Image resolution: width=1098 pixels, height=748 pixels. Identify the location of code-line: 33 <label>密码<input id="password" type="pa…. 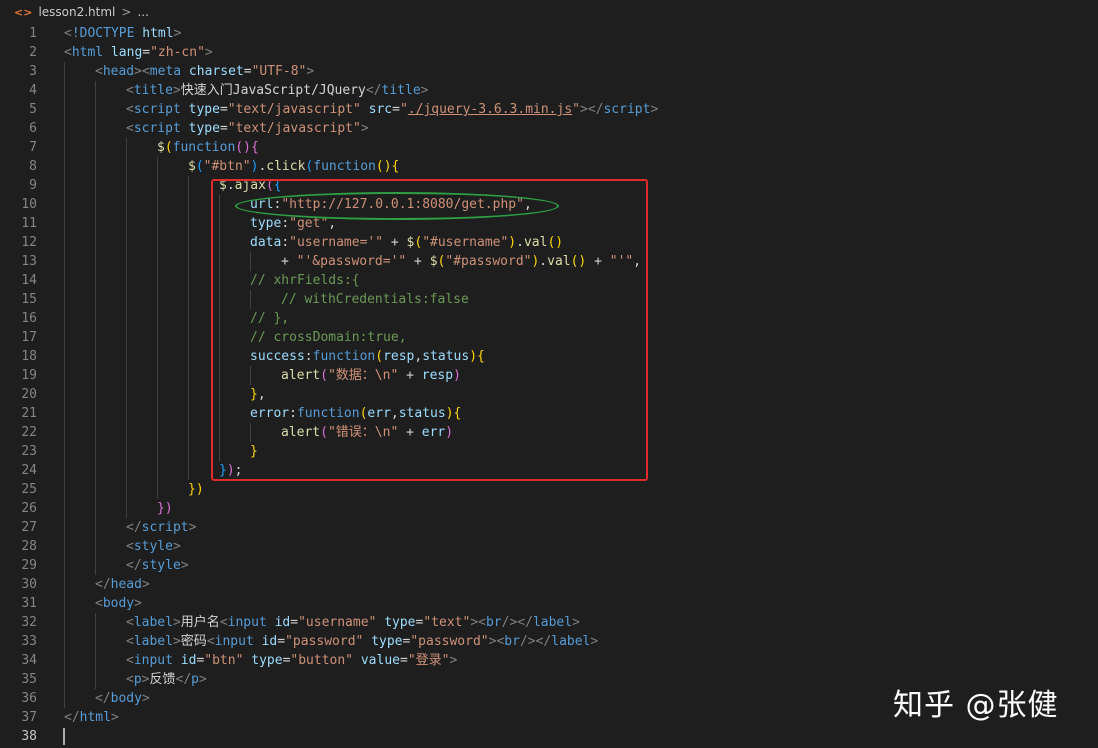
(549, 641).